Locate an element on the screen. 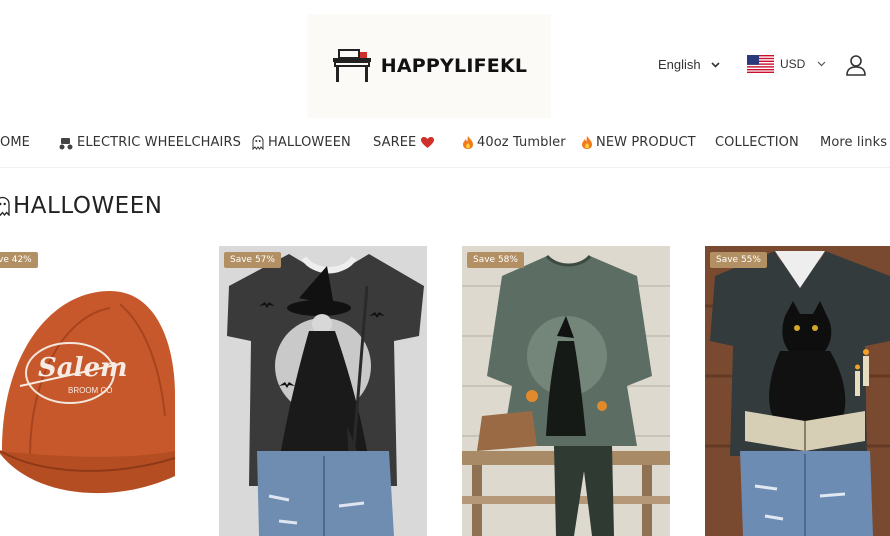 The width and height of the screenshot is (890, 536). nav-item-label: NEW PRODUCT is located at coordinates (646, 142).